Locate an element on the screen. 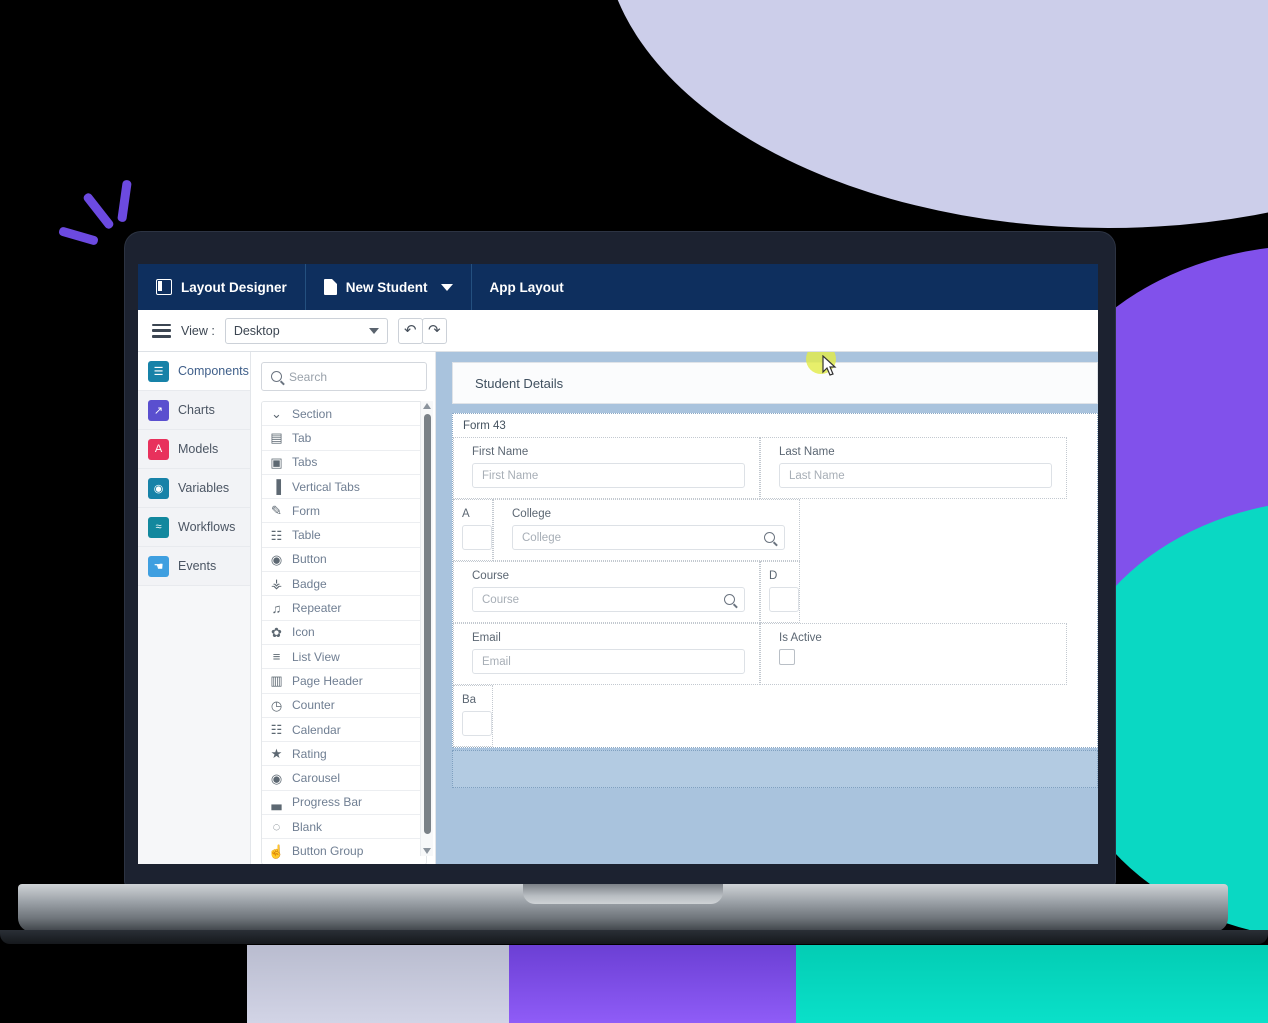 The height and width of the screenshot is (1023, 1268). component-item-progress-bar: ▃ Progress Bar is located at coordinates (344, 803).